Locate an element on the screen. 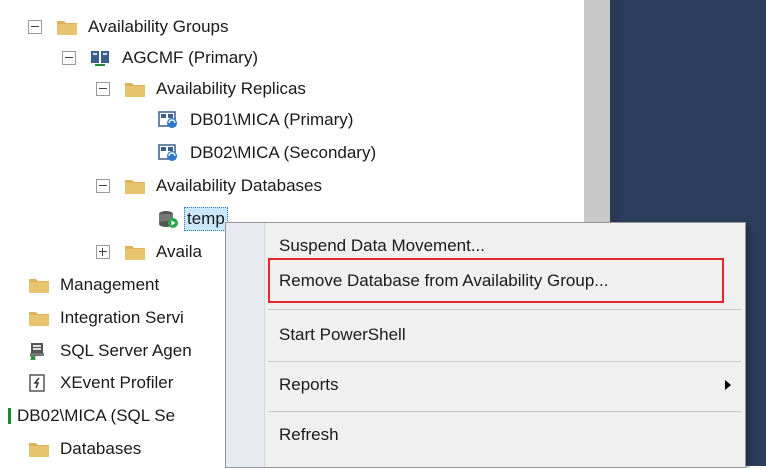 The image size is (766, 468). tree-node-label: AGCMF (Primary) is located at coordinates (190, 57).